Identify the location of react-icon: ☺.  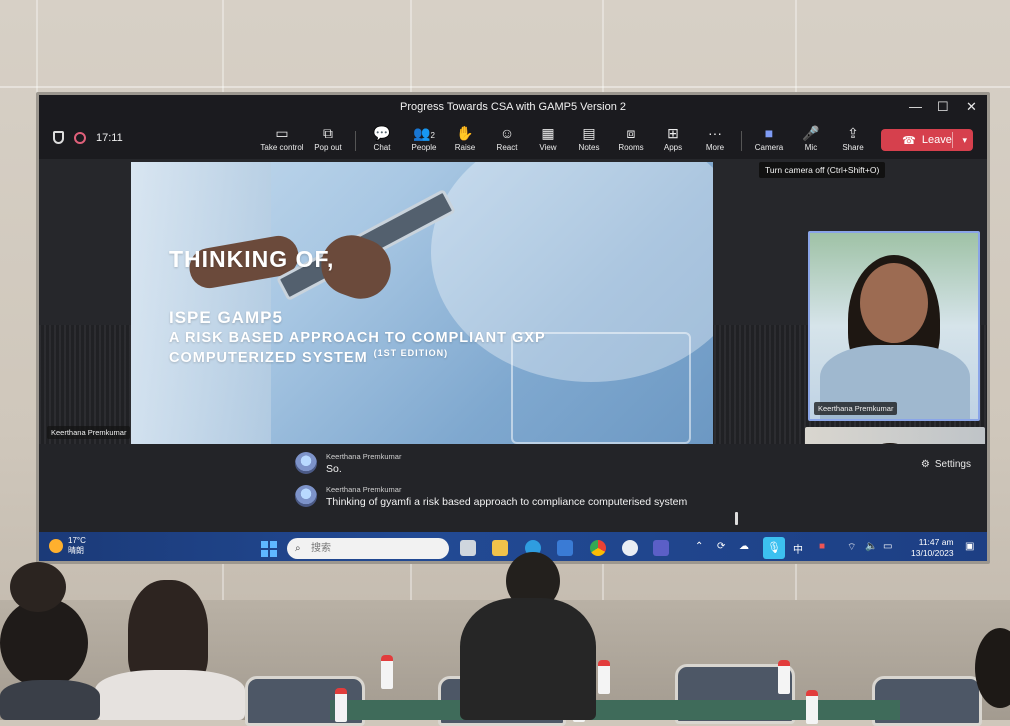
(507, 133).